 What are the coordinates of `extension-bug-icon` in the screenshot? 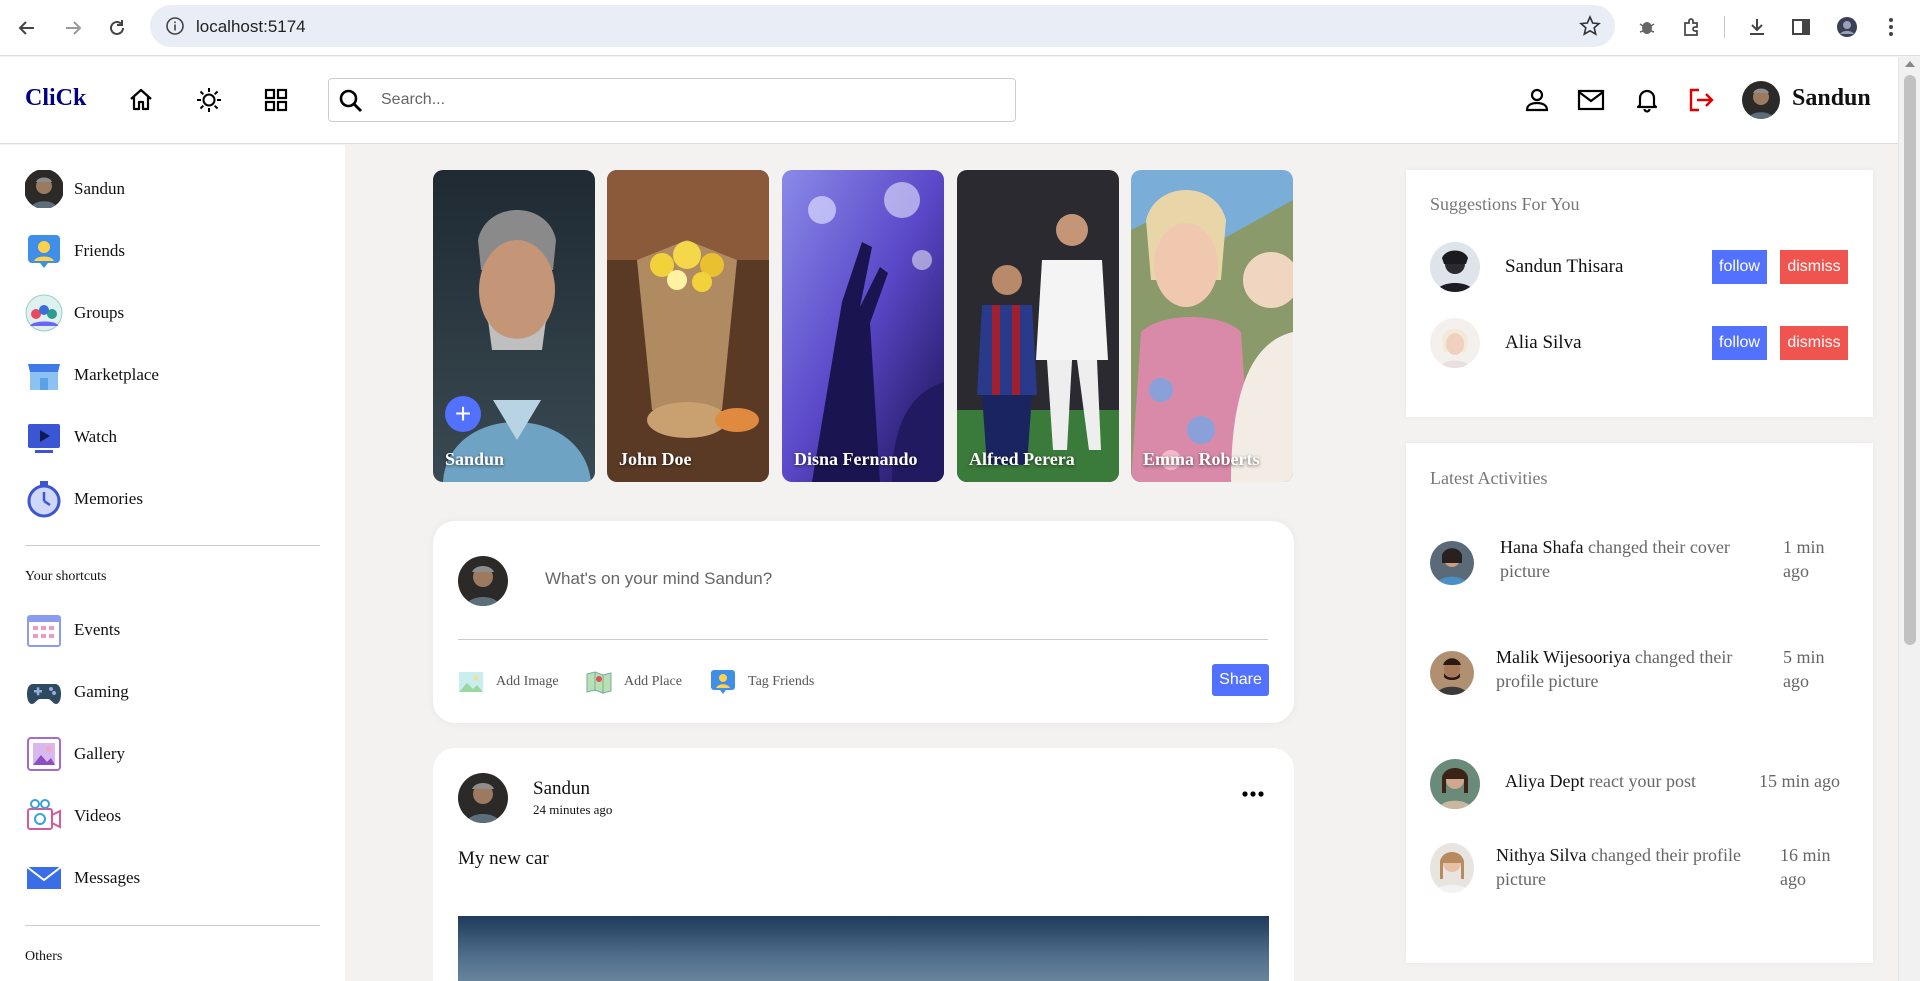 It's located at (1647, 27).